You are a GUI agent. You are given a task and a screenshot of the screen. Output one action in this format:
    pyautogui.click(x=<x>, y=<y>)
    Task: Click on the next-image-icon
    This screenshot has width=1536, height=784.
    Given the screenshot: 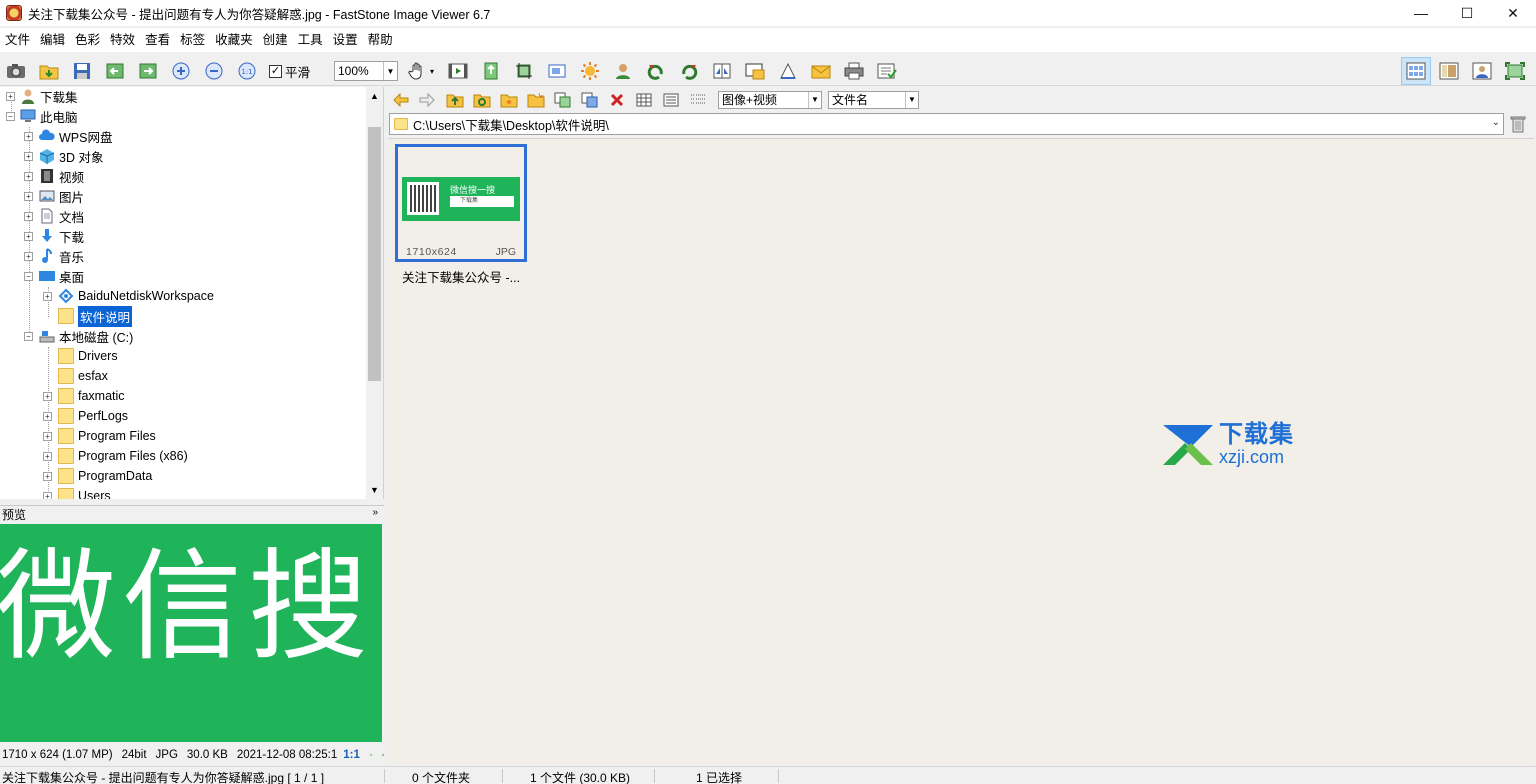 What is the action you would take?
    pyautogui.click(x=148, y=71)
    